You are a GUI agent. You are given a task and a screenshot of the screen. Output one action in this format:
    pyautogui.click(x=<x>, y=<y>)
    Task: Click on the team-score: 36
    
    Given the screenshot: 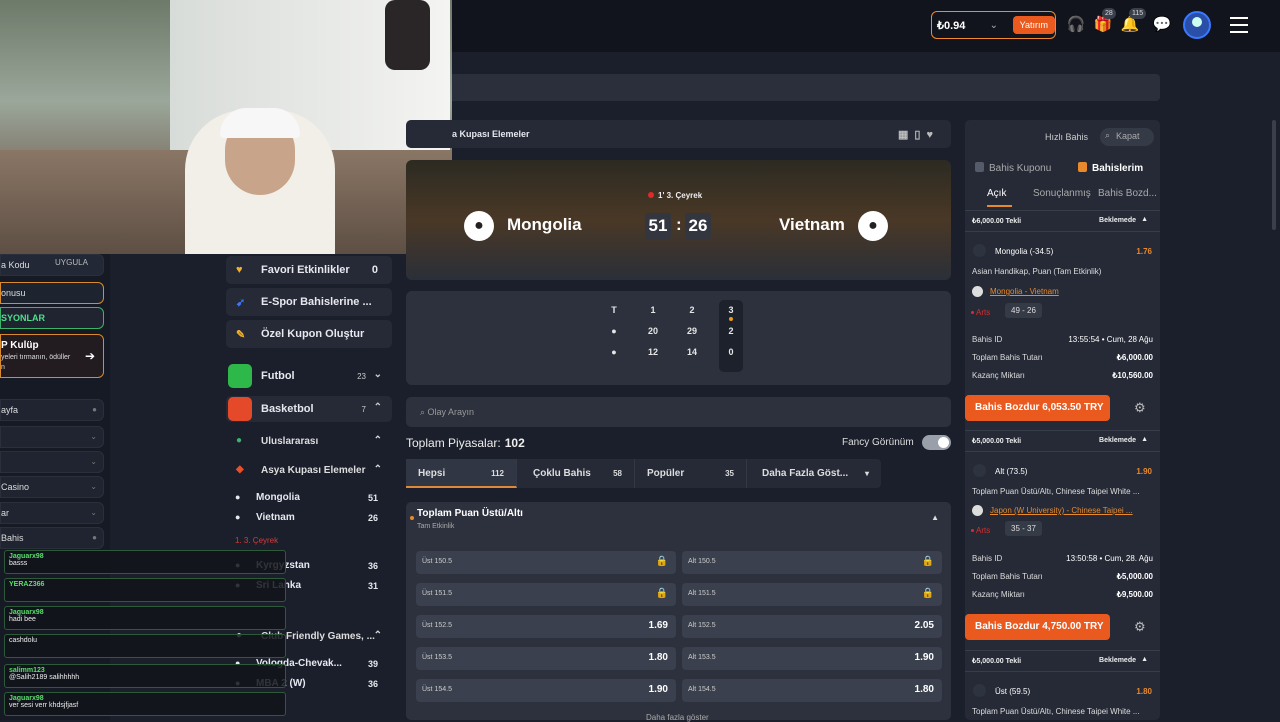 What is the action you would take?
    pyautogui.click(x=372, y=684)
    